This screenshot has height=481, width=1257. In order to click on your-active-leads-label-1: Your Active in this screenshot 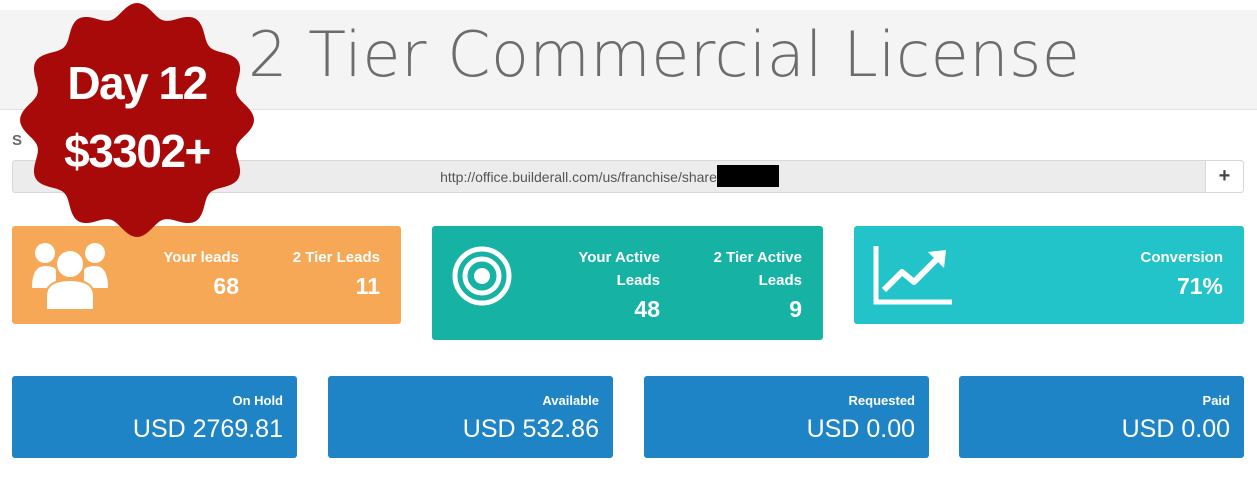, I will do `click(619, 257)`.